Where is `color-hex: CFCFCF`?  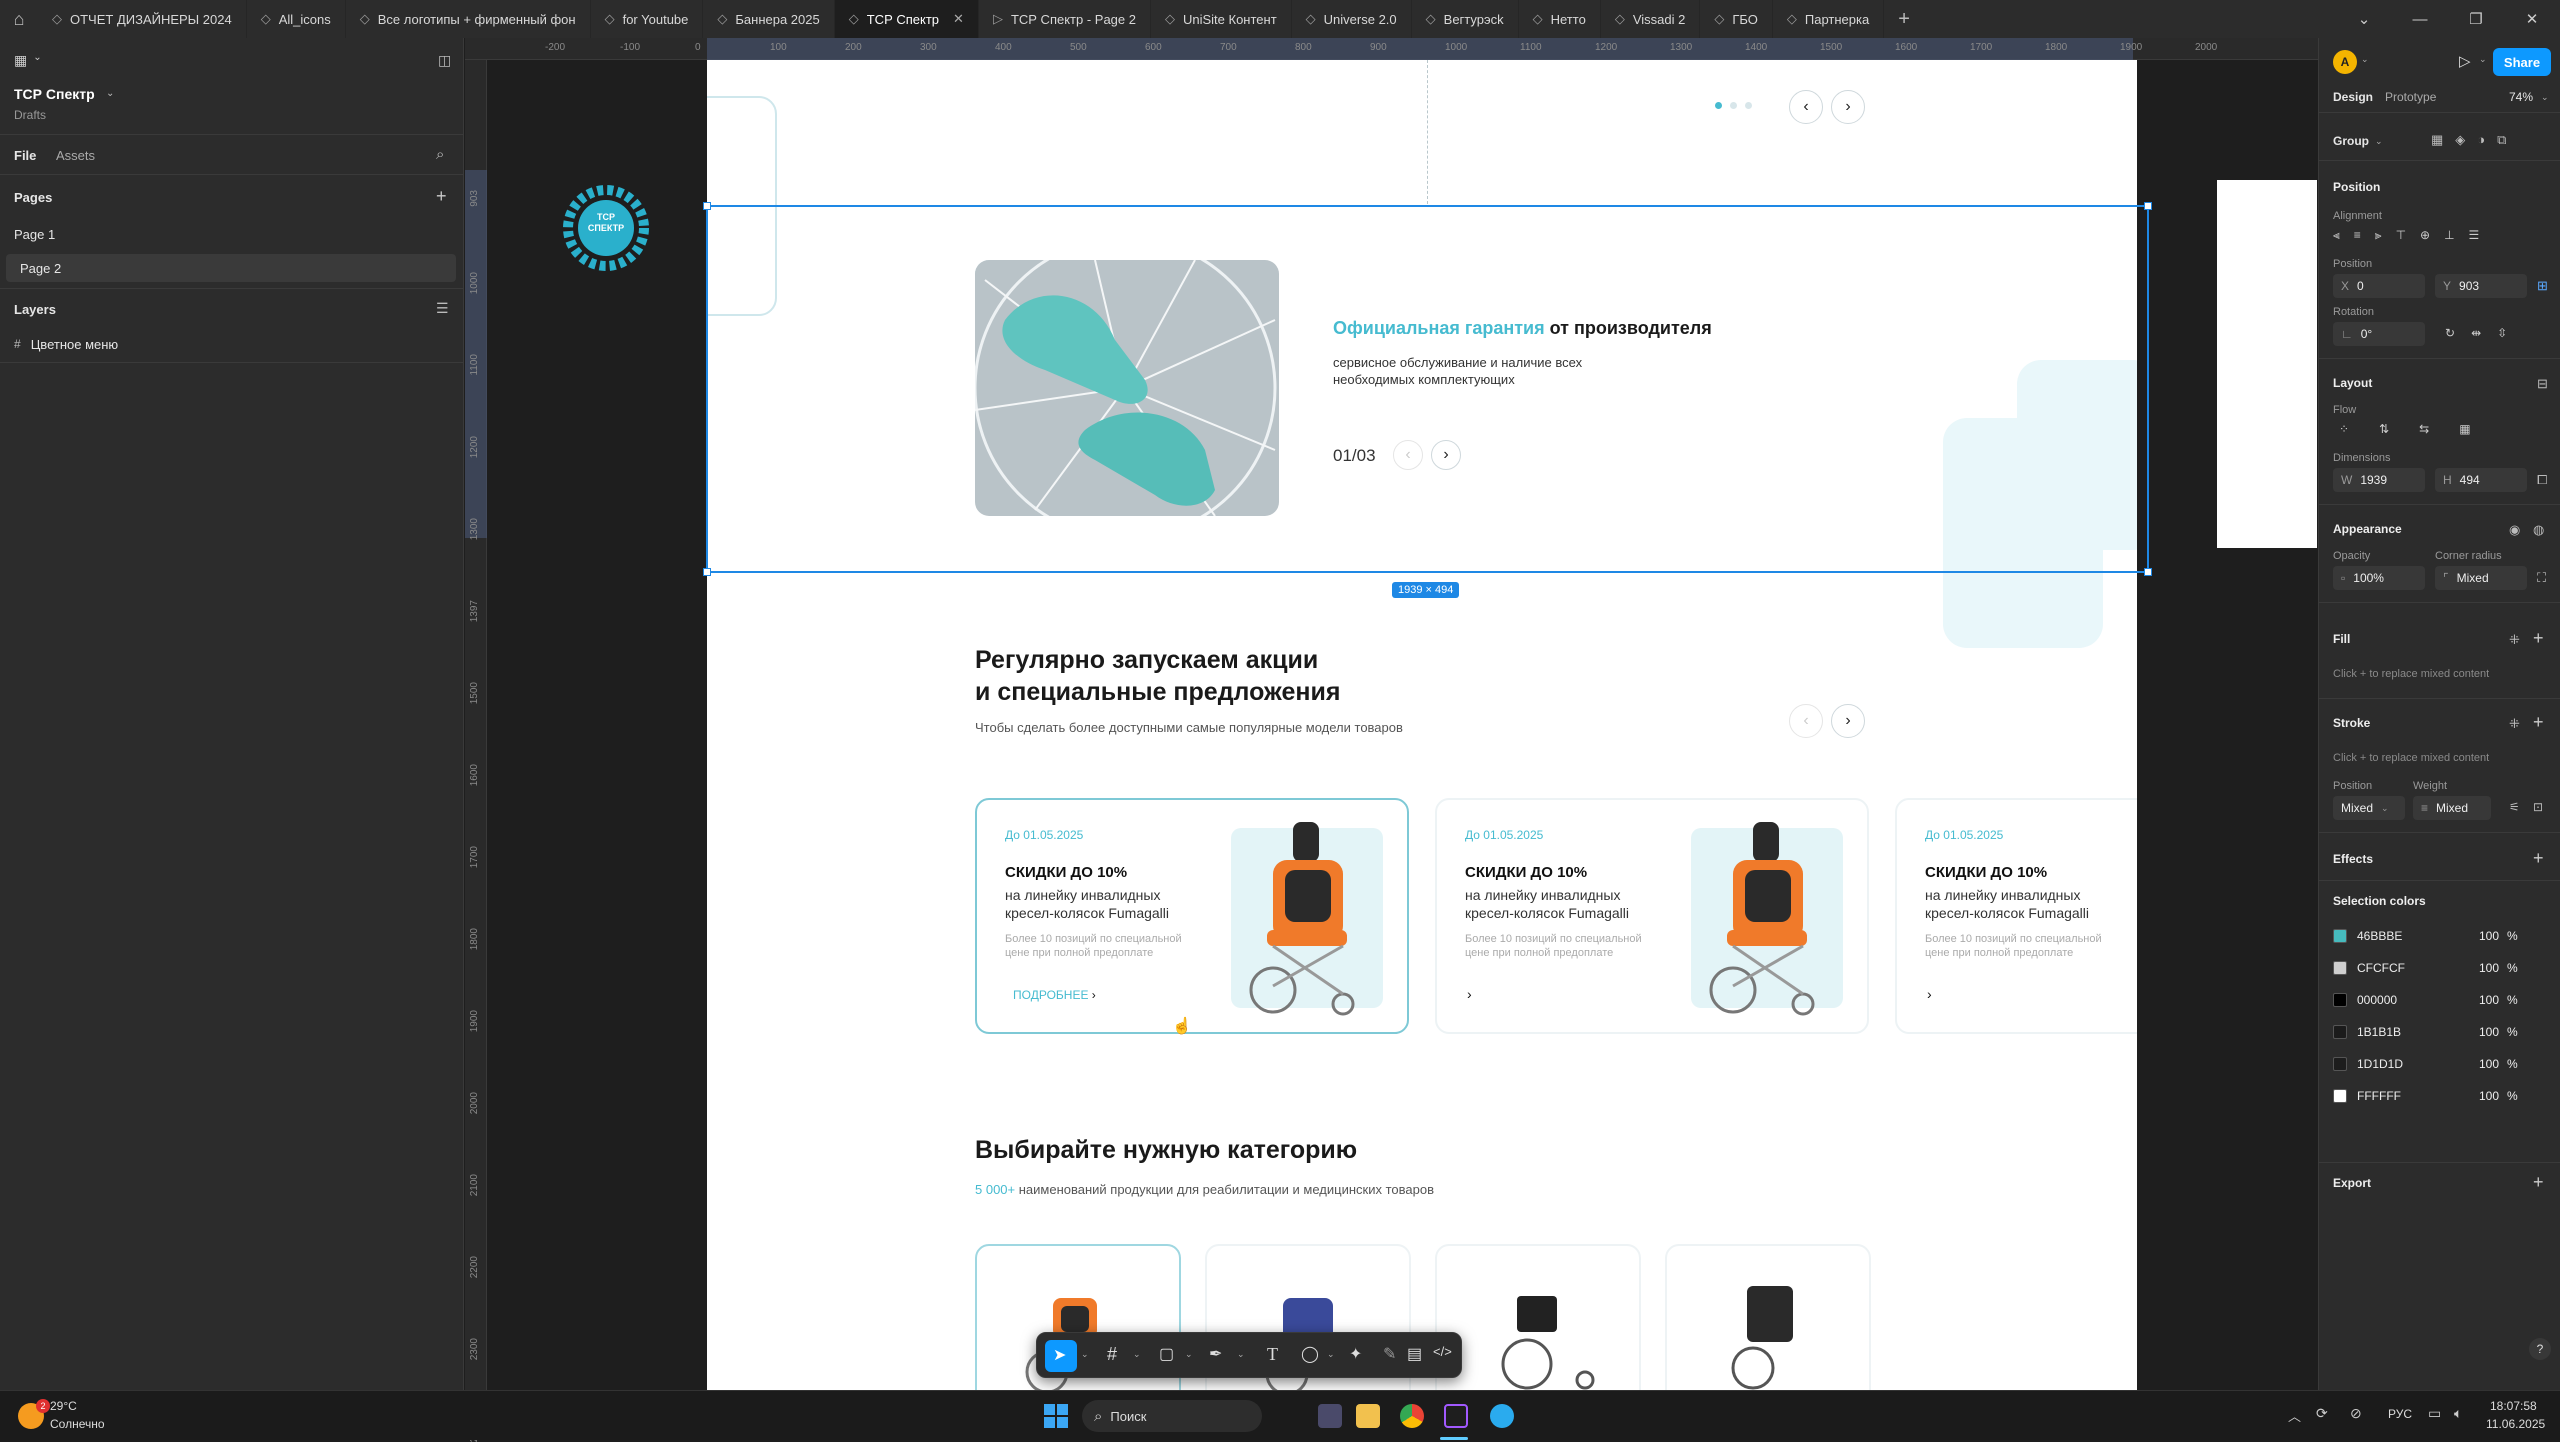 color-hex: CFCFCF is located at coordinates (2381, 968).